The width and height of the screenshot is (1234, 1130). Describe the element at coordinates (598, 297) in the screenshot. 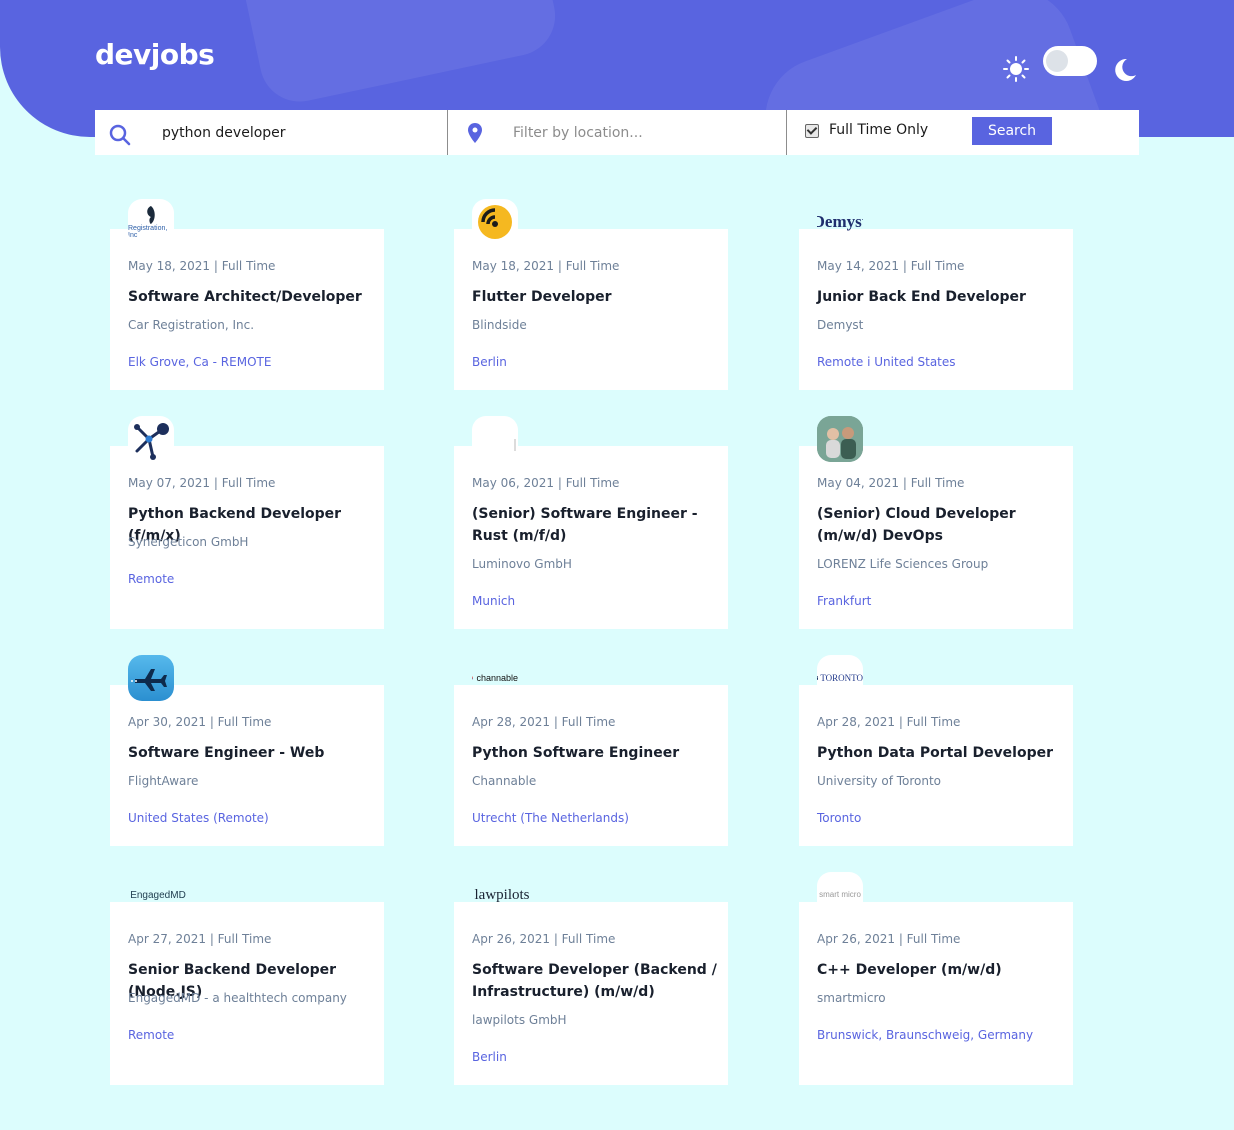

I see `job-title: Flutter Developer` at that location.